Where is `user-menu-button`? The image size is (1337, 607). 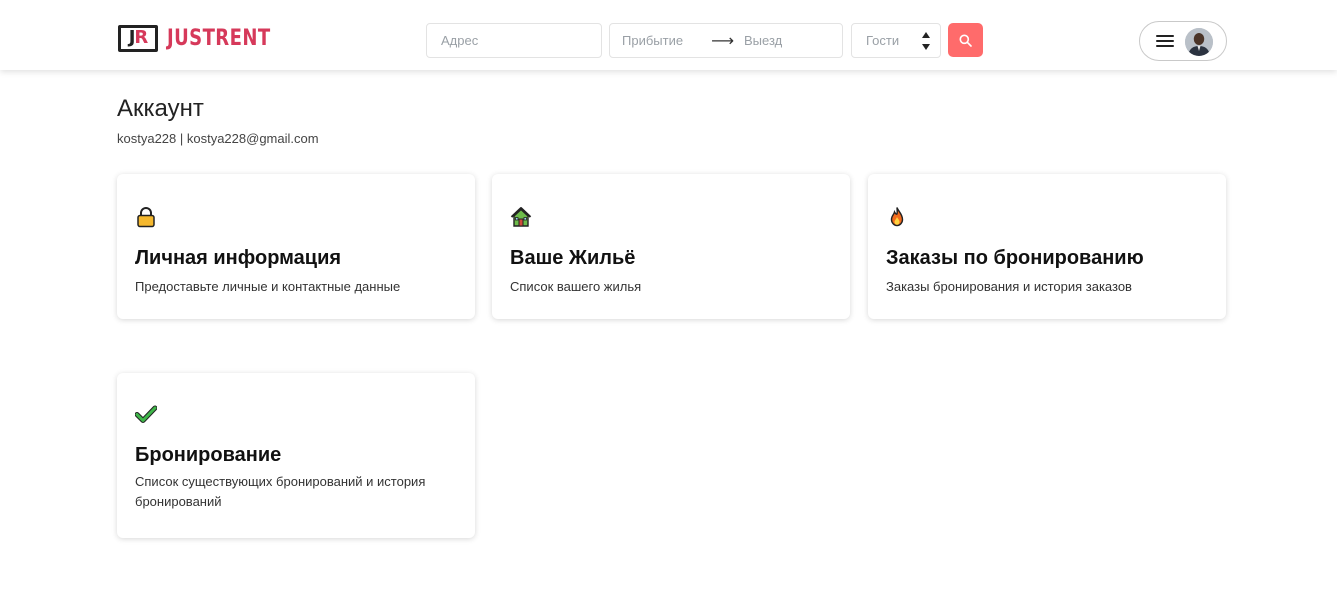
user-menu-button is located at coordinates (1183, 41).